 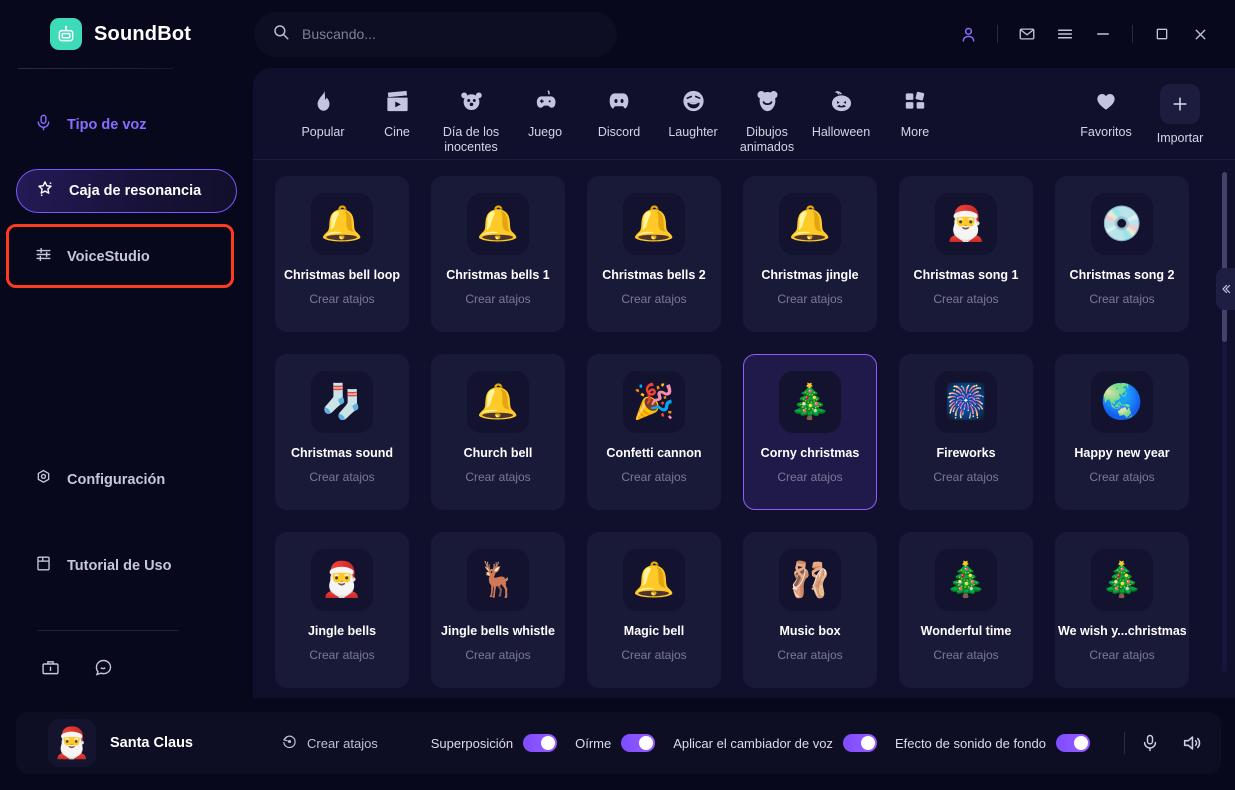 I want to click on sound-card: 🎉 Confetti cannon Crear atajos, so click(x=654, y=432).